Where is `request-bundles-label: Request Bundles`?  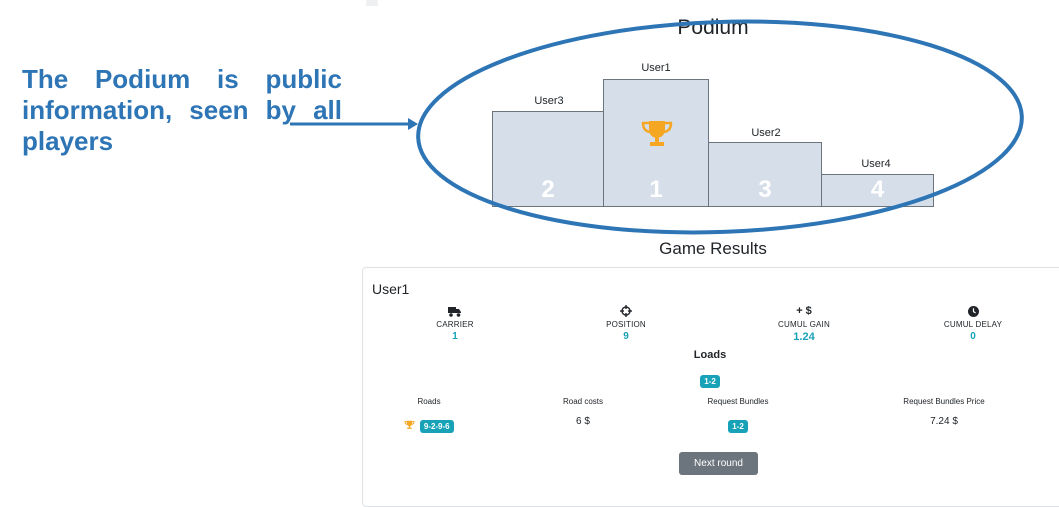
request-bundles-label: Request Bundles is located at coordinates (738, 401).